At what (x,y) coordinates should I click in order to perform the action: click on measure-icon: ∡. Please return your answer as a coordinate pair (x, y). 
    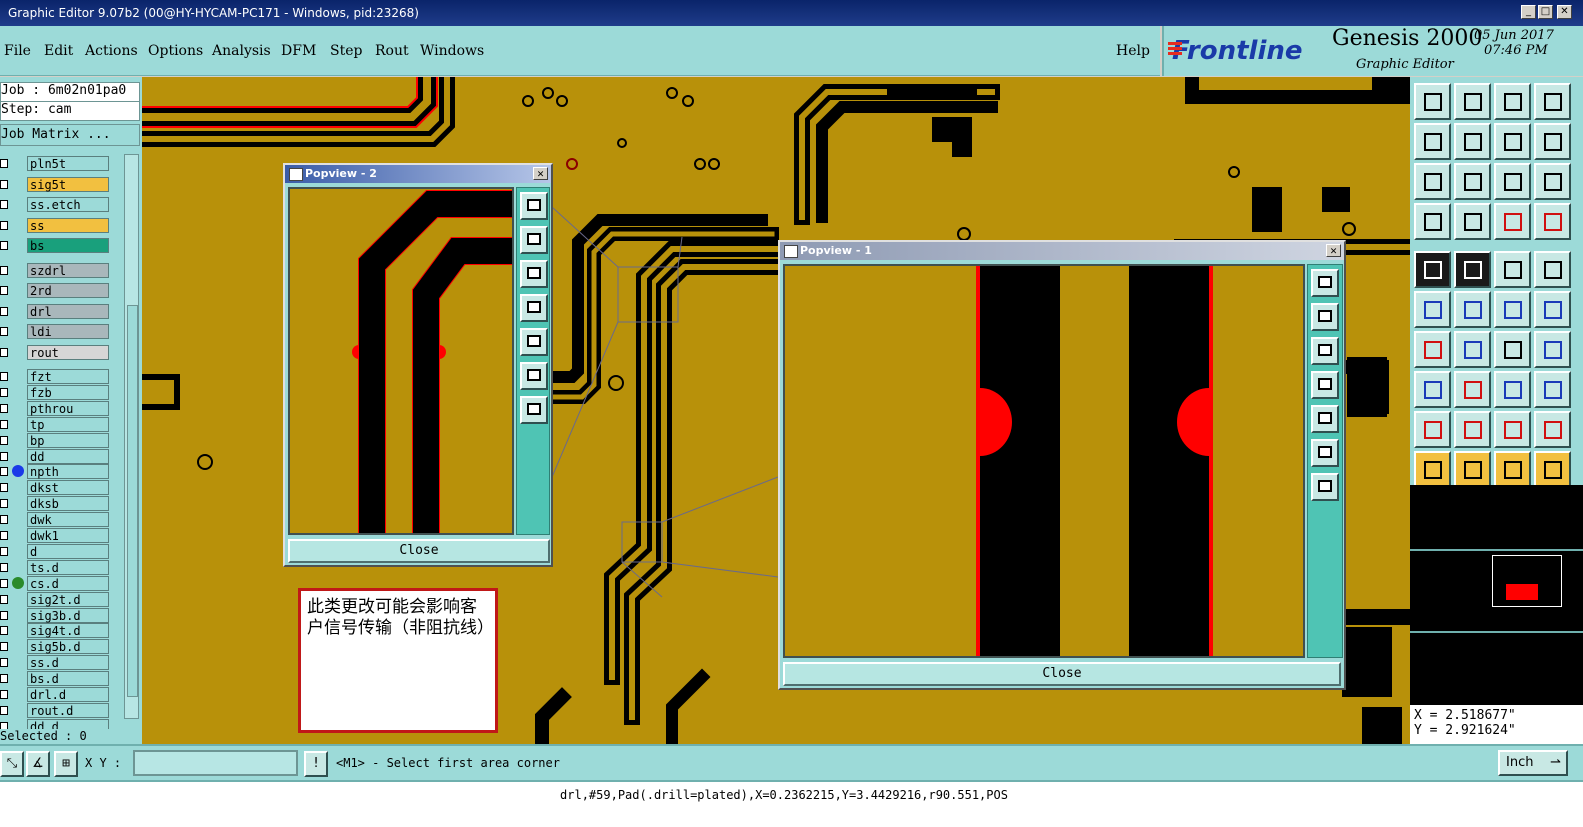
    Looking at the image, I should click on (38, 764).